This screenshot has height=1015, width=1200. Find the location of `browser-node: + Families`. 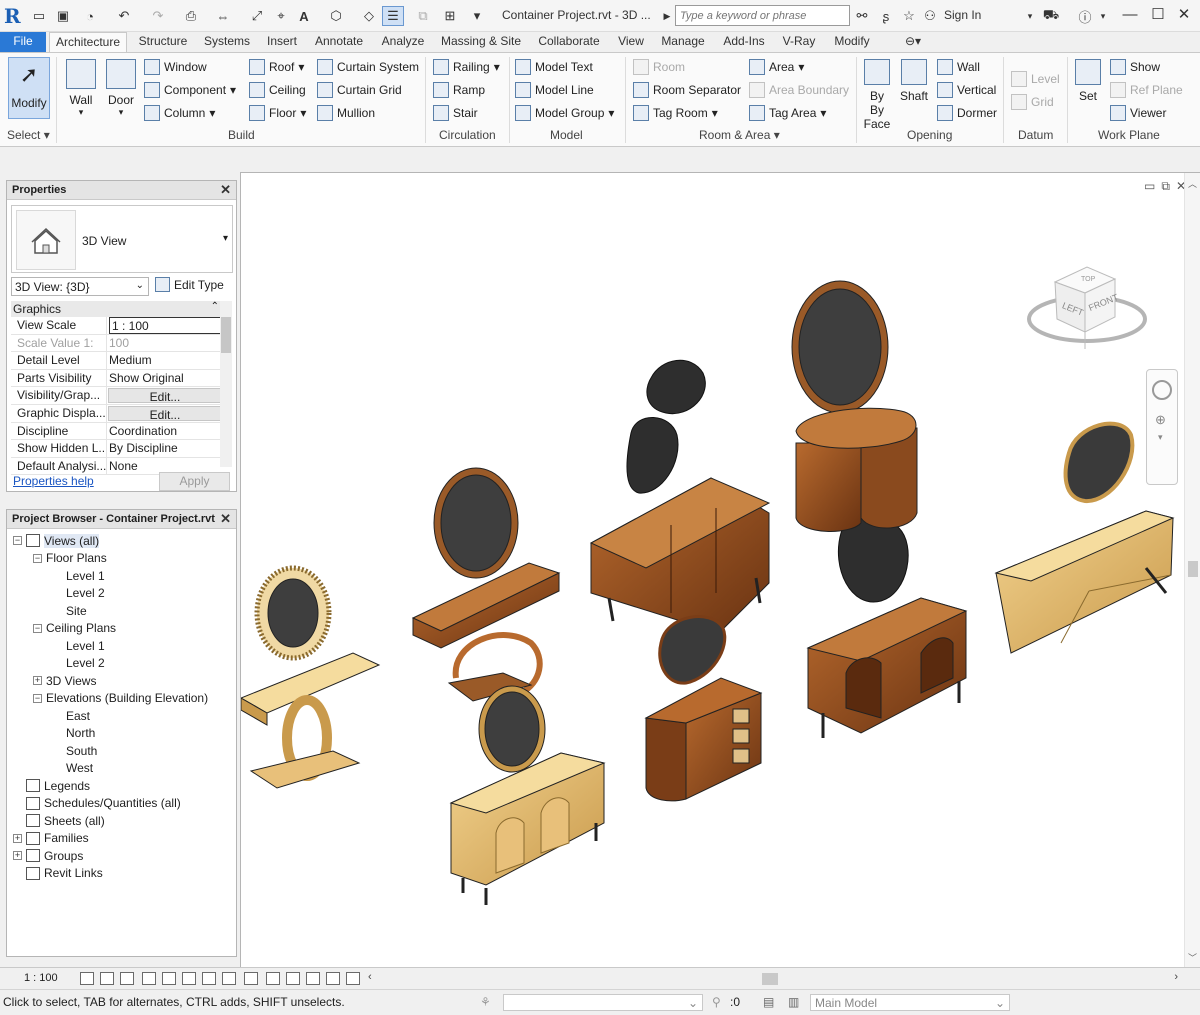

browser-node: + Families is located at coordinates (51, 838).